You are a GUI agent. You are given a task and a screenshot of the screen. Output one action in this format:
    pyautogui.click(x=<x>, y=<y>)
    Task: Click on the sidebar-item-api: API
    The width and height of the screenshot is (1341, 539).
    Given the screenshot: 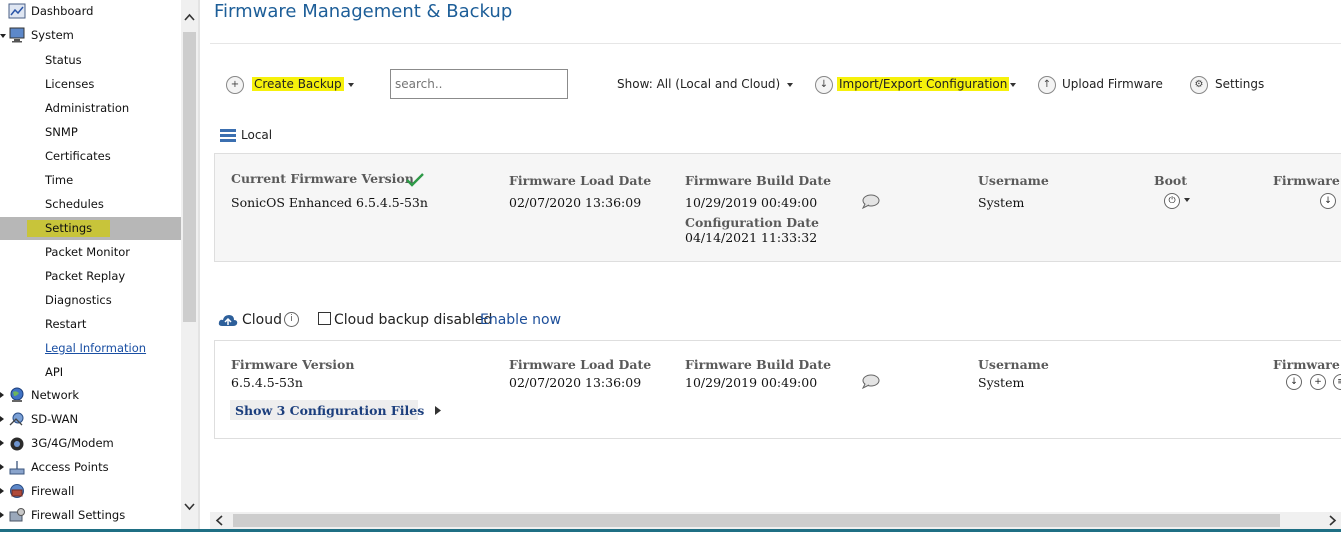 What is the action you would take?
    pyautogui.click(x=54, y=372)
    